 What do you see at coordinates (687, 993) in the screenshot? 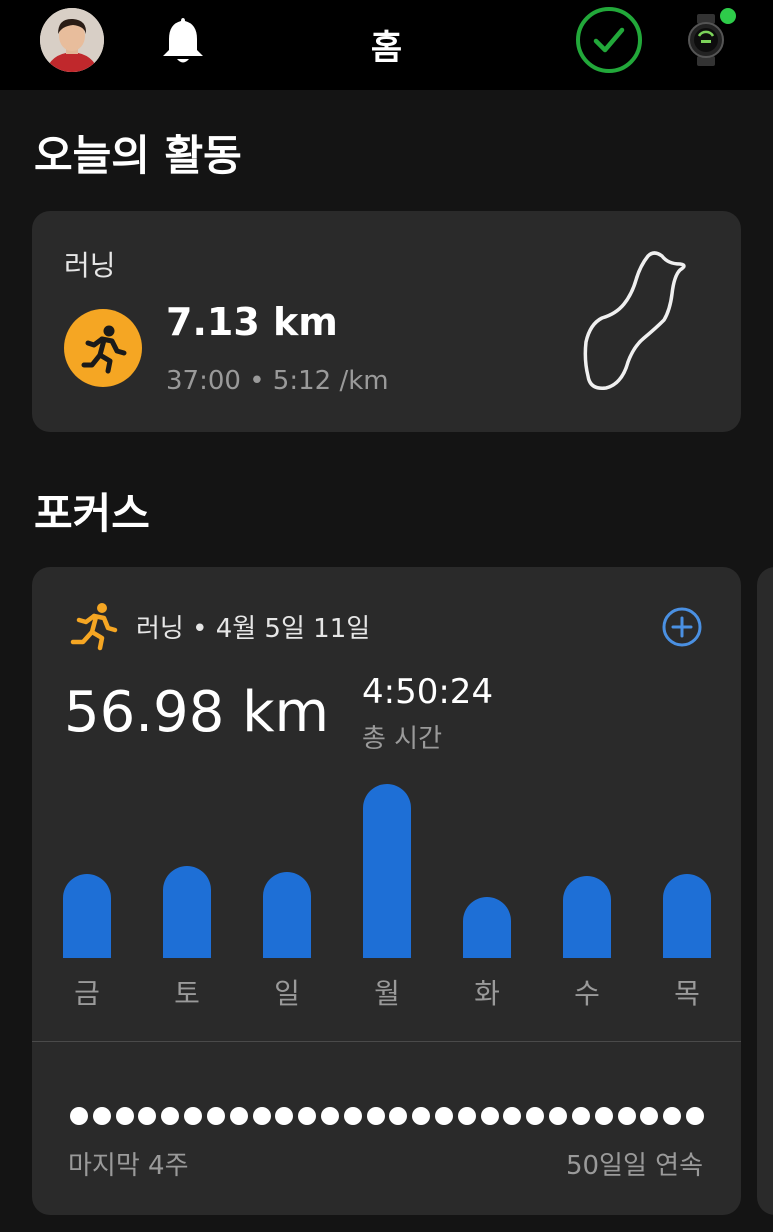
I see `day-label: 목` at bounding box center [687, 993].